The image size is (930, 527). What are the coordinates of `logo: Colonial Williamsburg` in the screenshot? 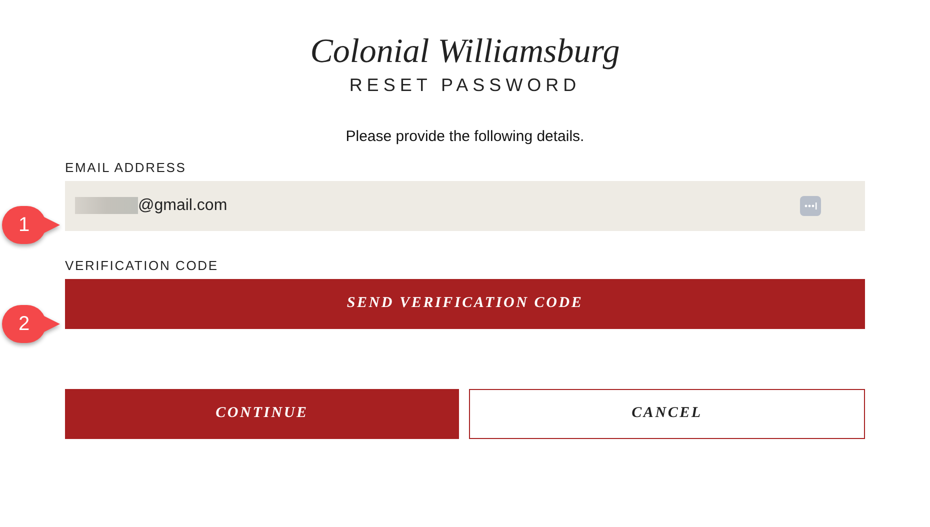 It's located at (465, 52).